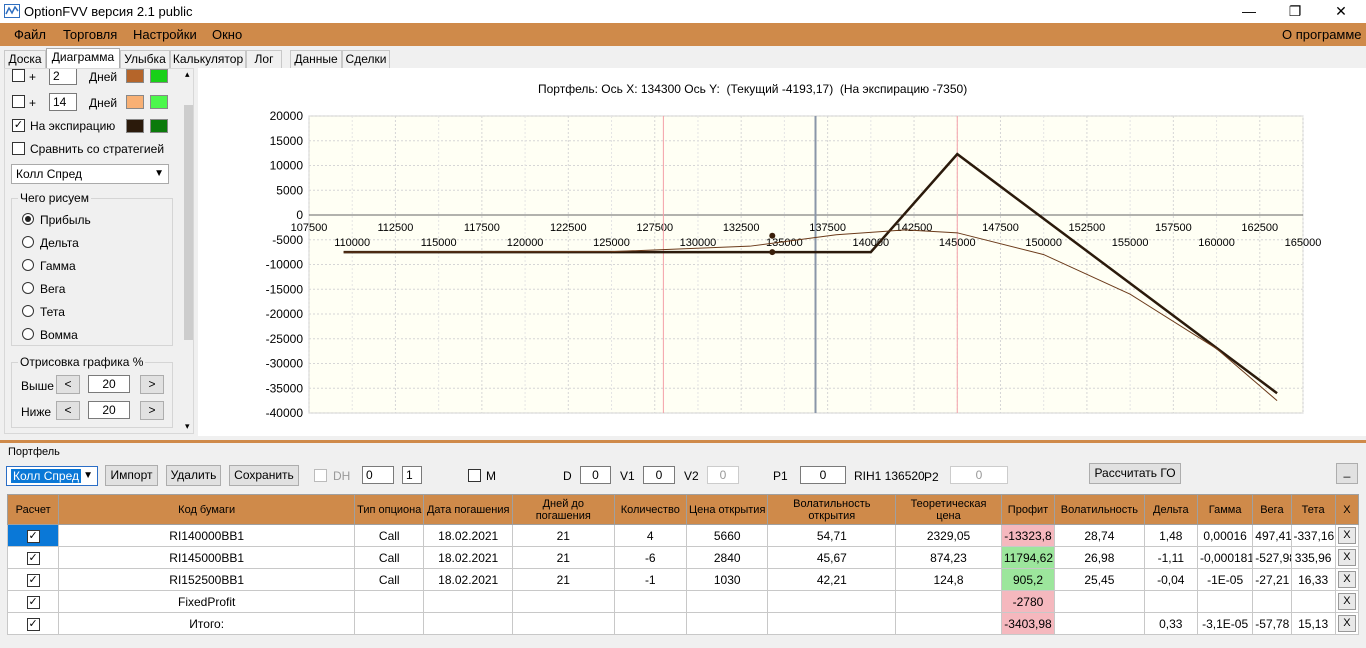 The height and width of the screenshot is (648, 1366). What do you see at coordinates (727, 509) in the screenshot?
I see `column-header: Цена открытия` at bounding box center [727, 509].